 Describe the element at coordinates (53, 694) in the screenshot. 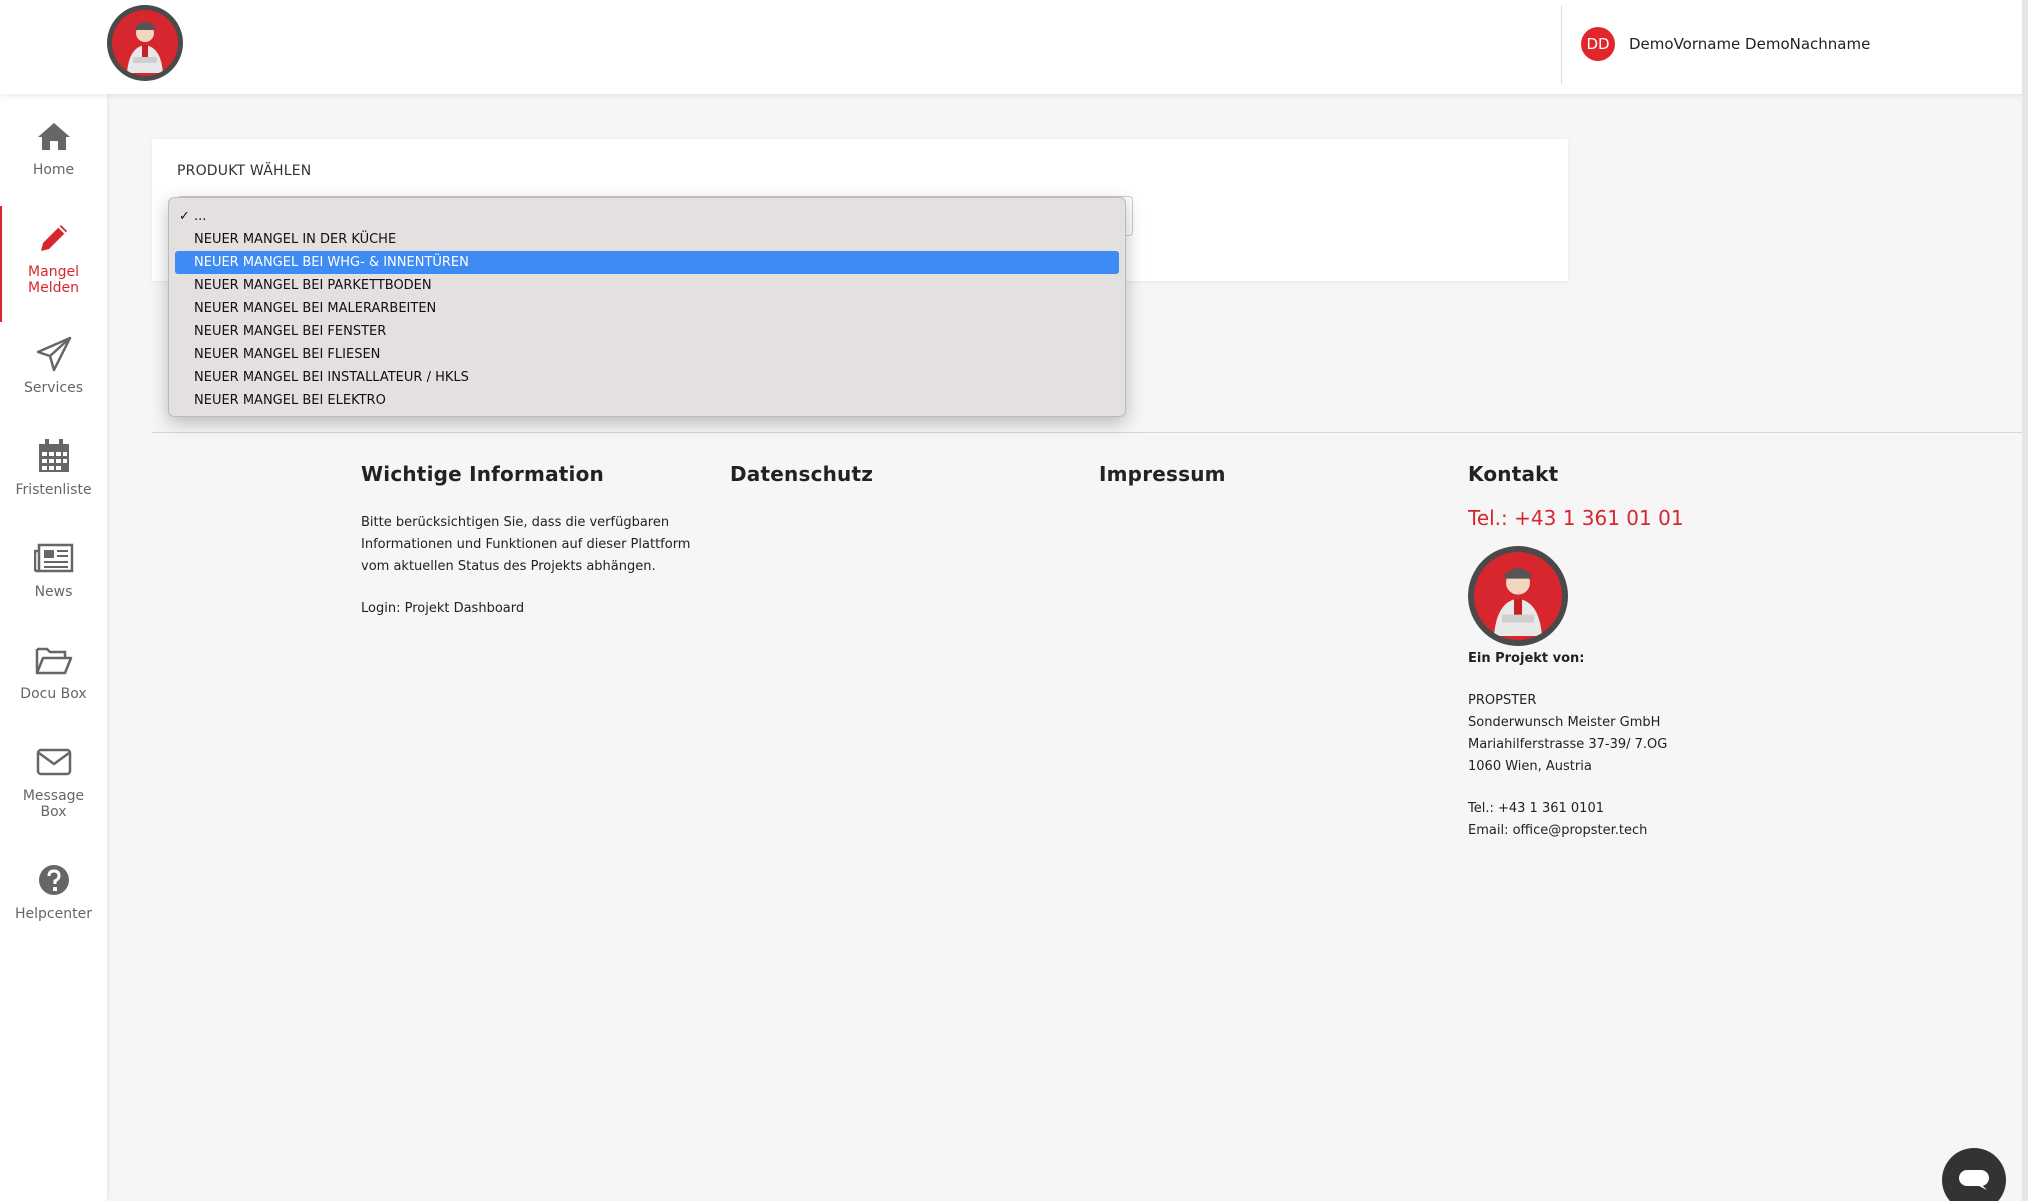

I see `sidebar-item-label: Docu Box` at that location.